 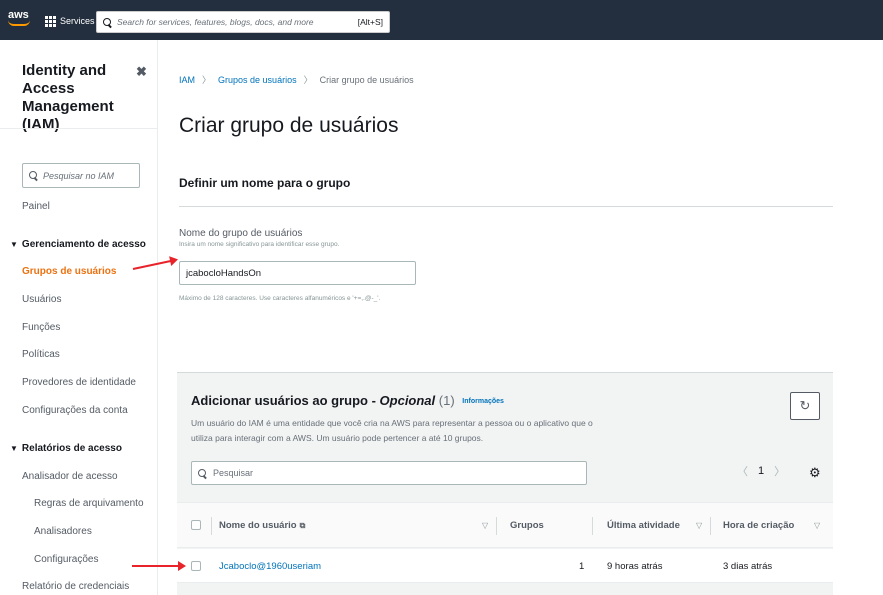 I want to click on column-header-created: Hora de criação, so click(x=758, y=525).